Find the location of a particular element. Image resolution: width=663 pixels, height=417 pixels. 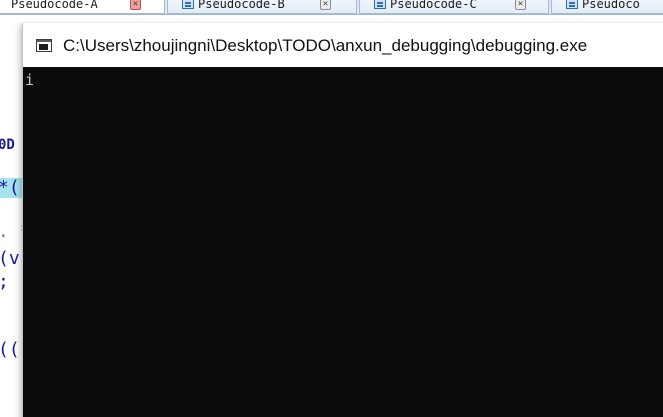

tab-pseudocode-d: Pseudoco is located at coordinates (607, 7).